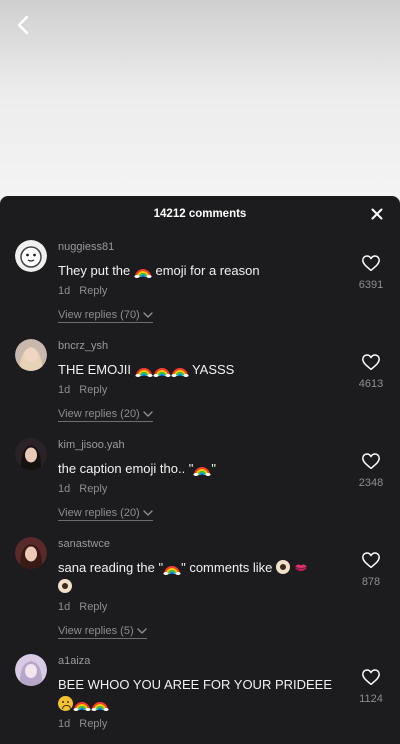 The width and height of the screenshot is (400, 744). I want to click on like-button: 878, so click(371, 569).